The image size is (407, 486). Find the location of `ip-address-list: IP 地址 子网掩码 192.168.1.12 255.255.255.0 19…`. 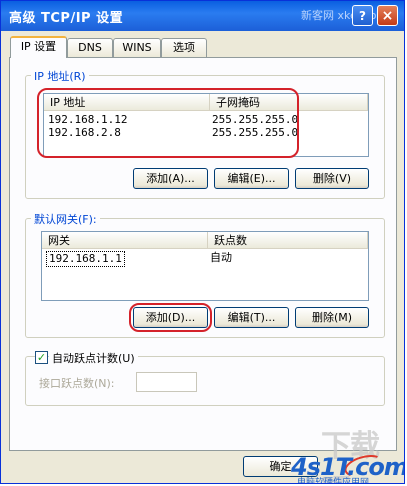

ip-address-list: IP 地址 子网掩码 192.168.1.12 255.255.255.0 19… is located at coordinates (206, 125).